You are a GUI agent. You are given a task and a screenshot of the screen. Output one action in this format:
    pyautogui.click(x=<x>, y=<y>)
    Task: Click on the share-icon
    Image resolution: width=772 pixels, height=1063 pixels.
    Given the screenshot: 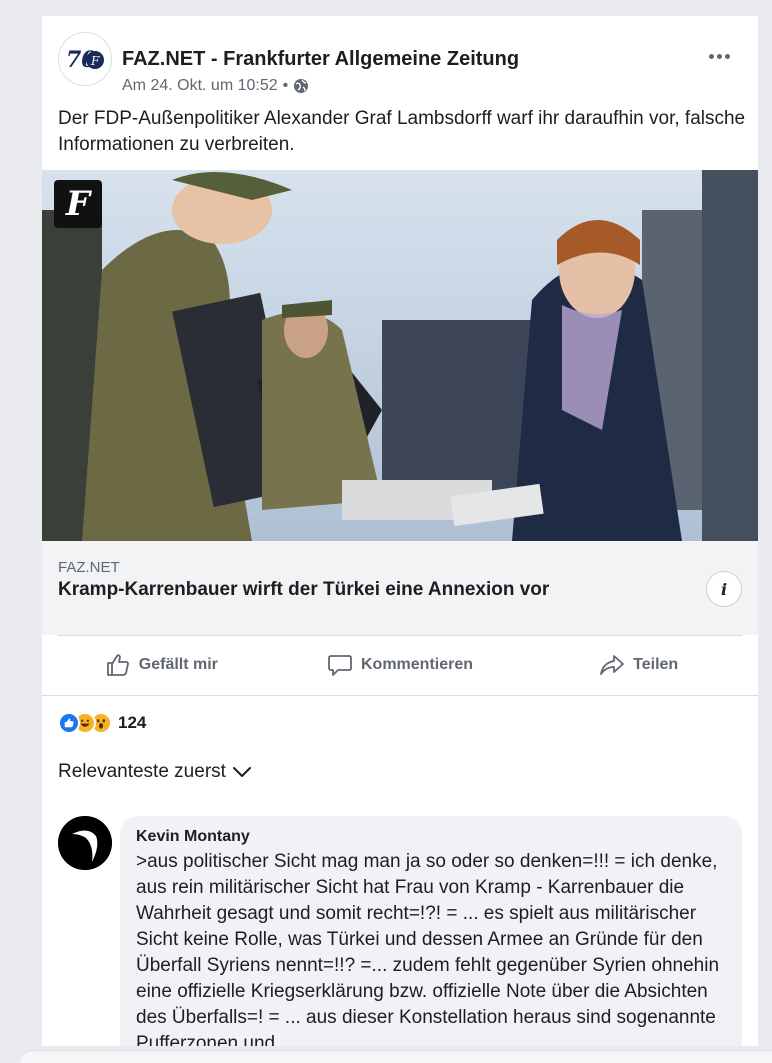 What is the action you would take?
    pyautogui.click(x=612, y=665)
    